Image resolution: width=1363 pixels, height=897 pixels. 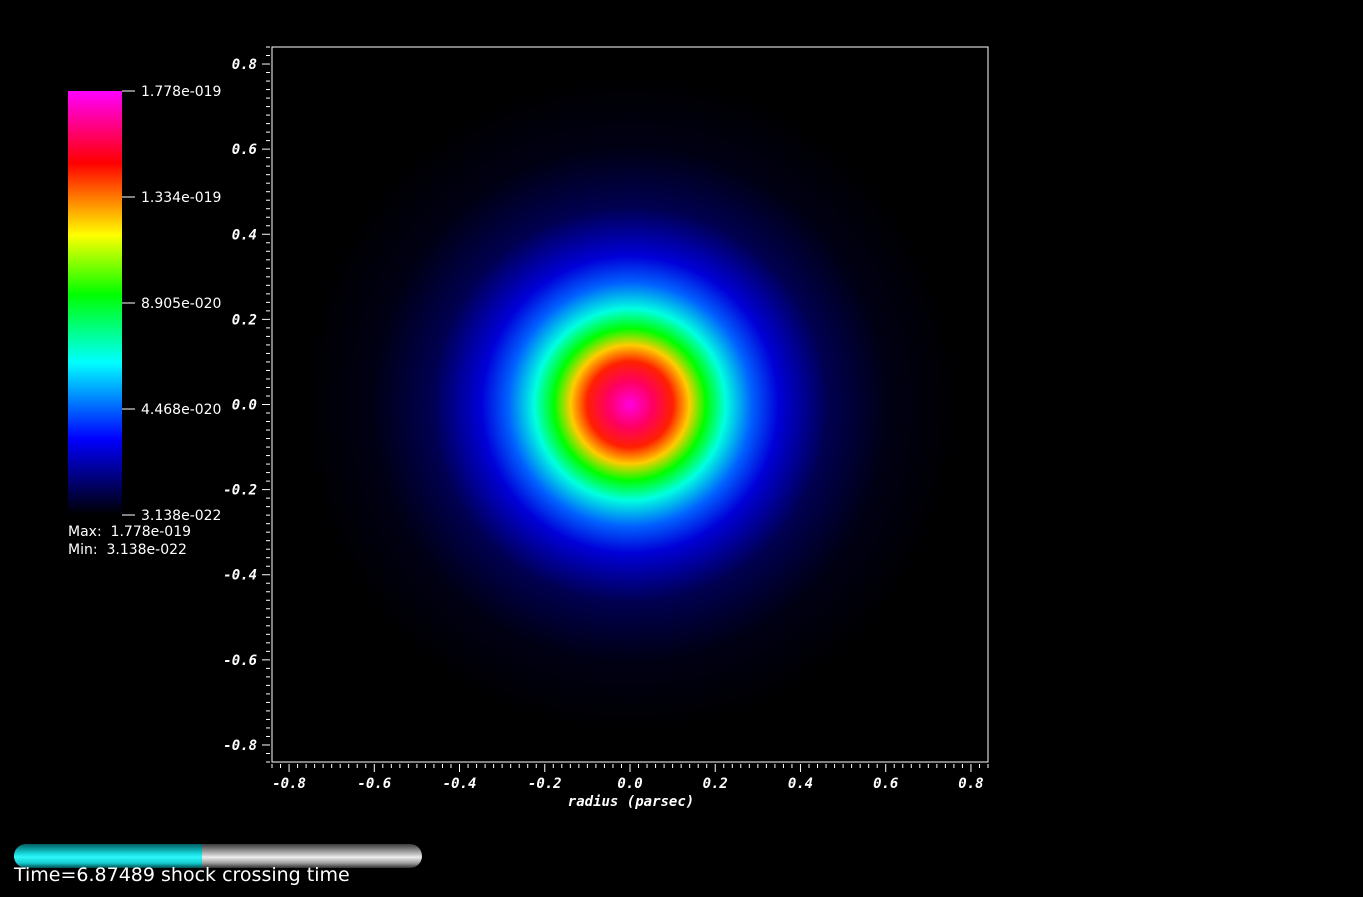 I want to click on colorbar-tick-label: 4.468e-020, so click(x=181, y=410).